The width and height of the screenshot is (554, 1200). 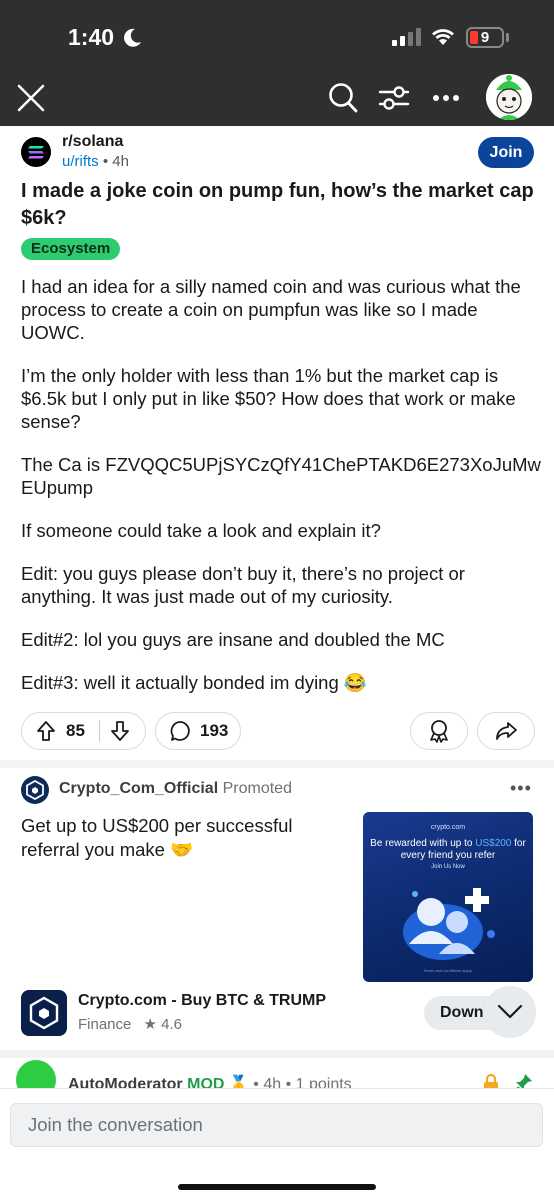 What do you see at coordinates (257, 788) in the screenshot?
I see `promoted-label: Promoted` at bounding box center [257, 788].